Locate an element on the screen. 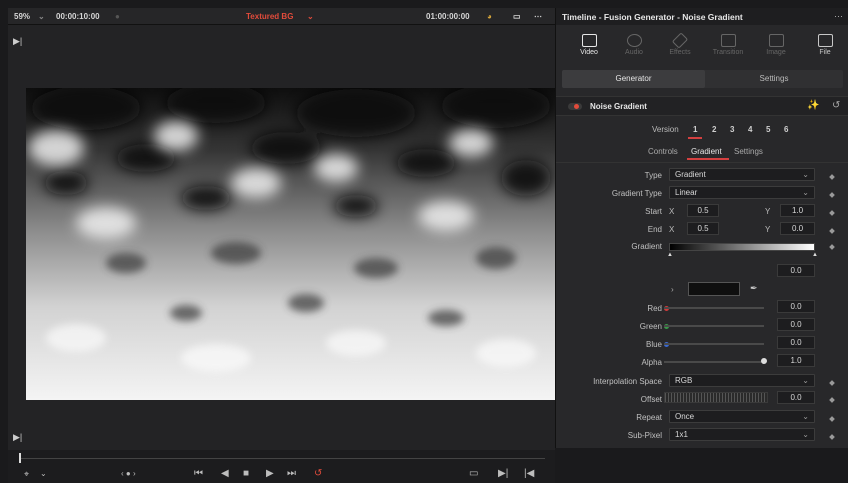 This screenshot has width=848, height=483. tab-settings: Settings is located at coordinates (748, 151).